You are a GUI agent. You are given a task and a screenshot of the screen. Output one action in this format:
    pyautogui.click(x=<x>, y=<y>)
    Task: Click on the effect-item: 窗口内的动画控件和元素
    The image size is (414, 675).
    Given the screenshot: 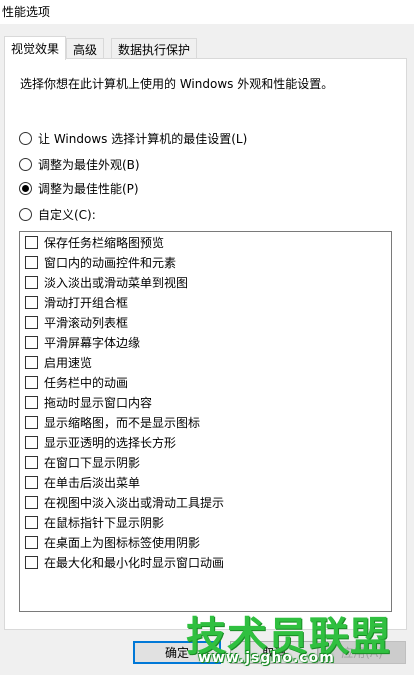 What is the action you would take?
    pyautogui.click(x=100, y=262)
    